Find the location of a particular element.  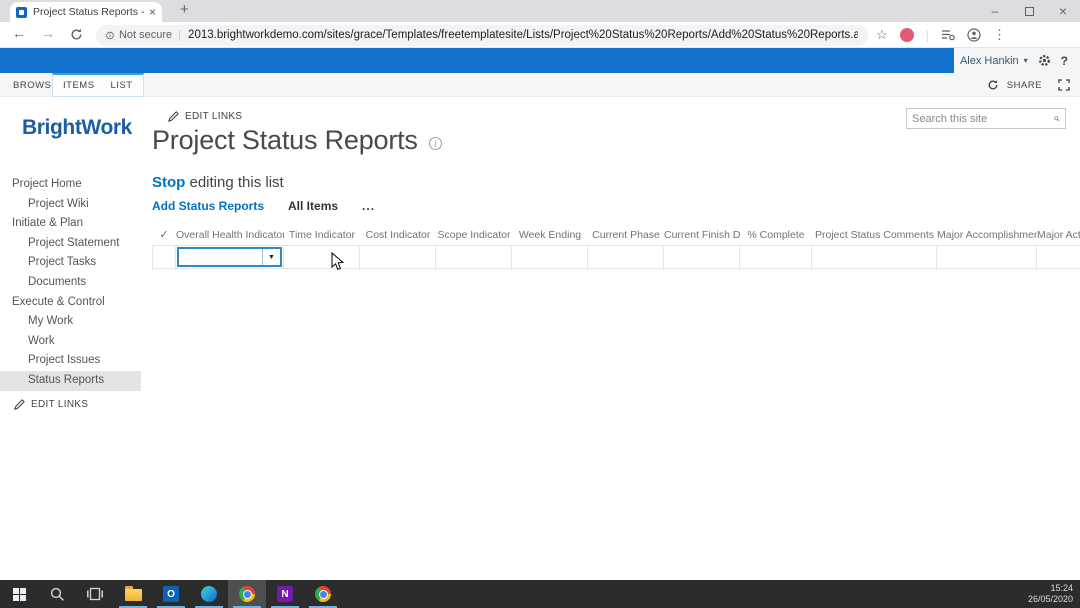

sidebar-item-project-tasks: Project Tasks is located at coordinates (70, 263).